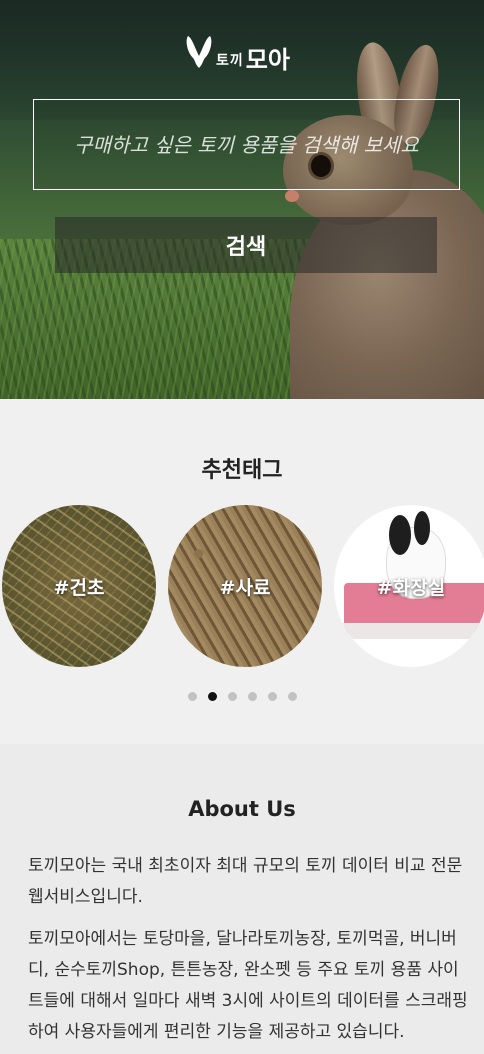  What do you see at coordinates (267, 60) in the screenshot?
I see `logo-text-big: 모아` at bounding box center [267, 60].